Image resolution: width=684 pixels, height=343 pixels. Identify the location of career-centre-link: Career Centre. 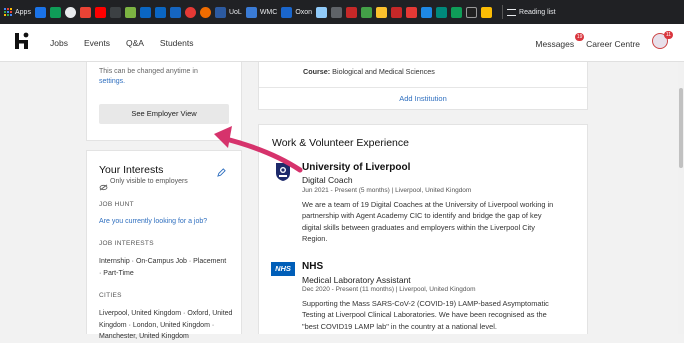
(613, 44).